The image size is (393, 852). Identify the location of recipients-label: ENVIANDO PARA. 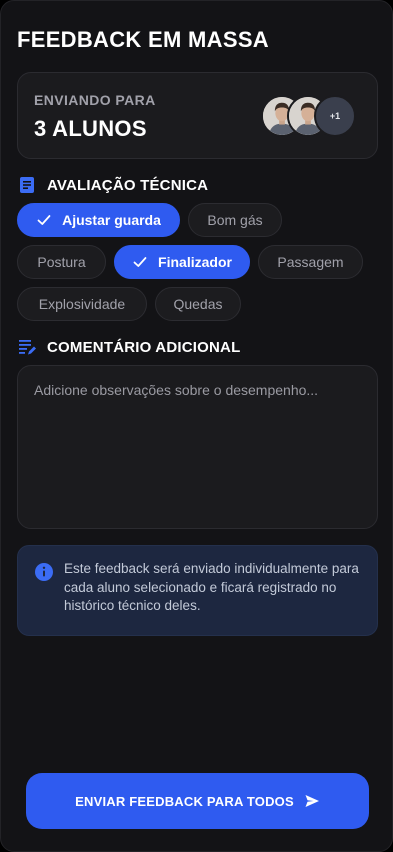
(95, 100).